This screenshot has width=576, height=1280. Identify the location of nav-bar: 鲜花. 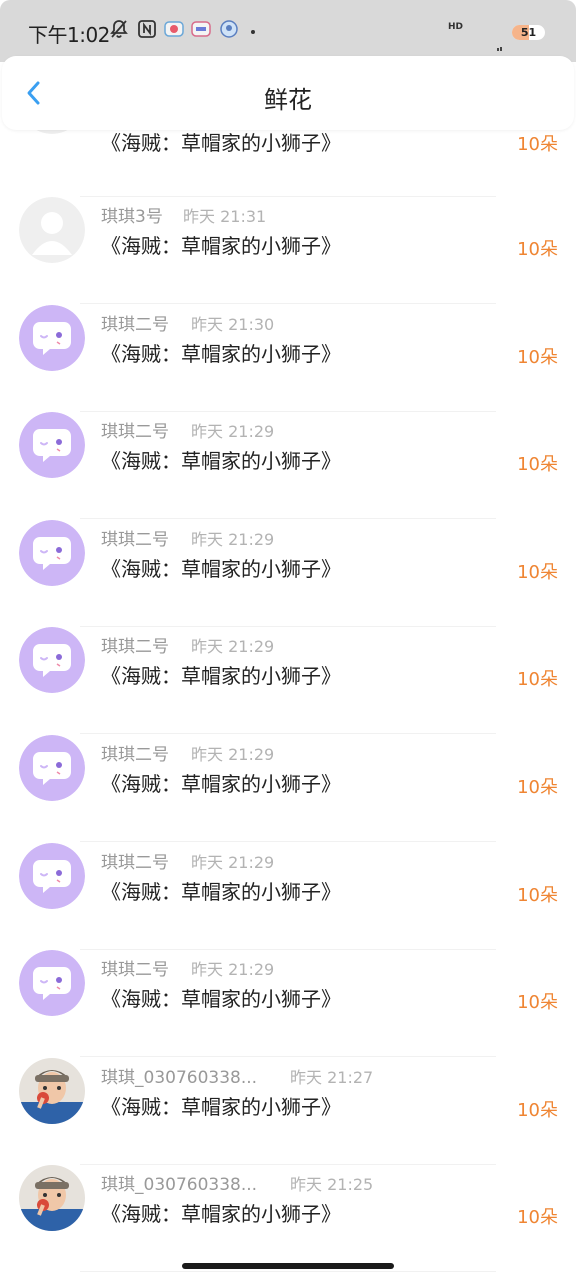
(288, 93).